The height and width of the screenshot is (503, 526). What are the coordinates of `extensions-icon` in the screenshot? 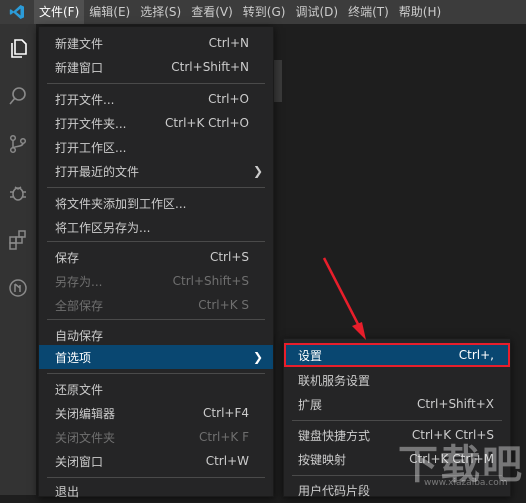 It's located at (18, 240).